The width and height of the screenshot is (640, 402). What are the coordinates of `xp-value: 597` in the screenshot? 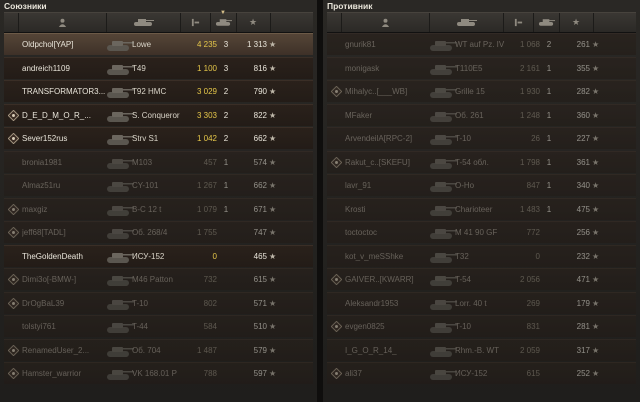 It's located at (260, 373).